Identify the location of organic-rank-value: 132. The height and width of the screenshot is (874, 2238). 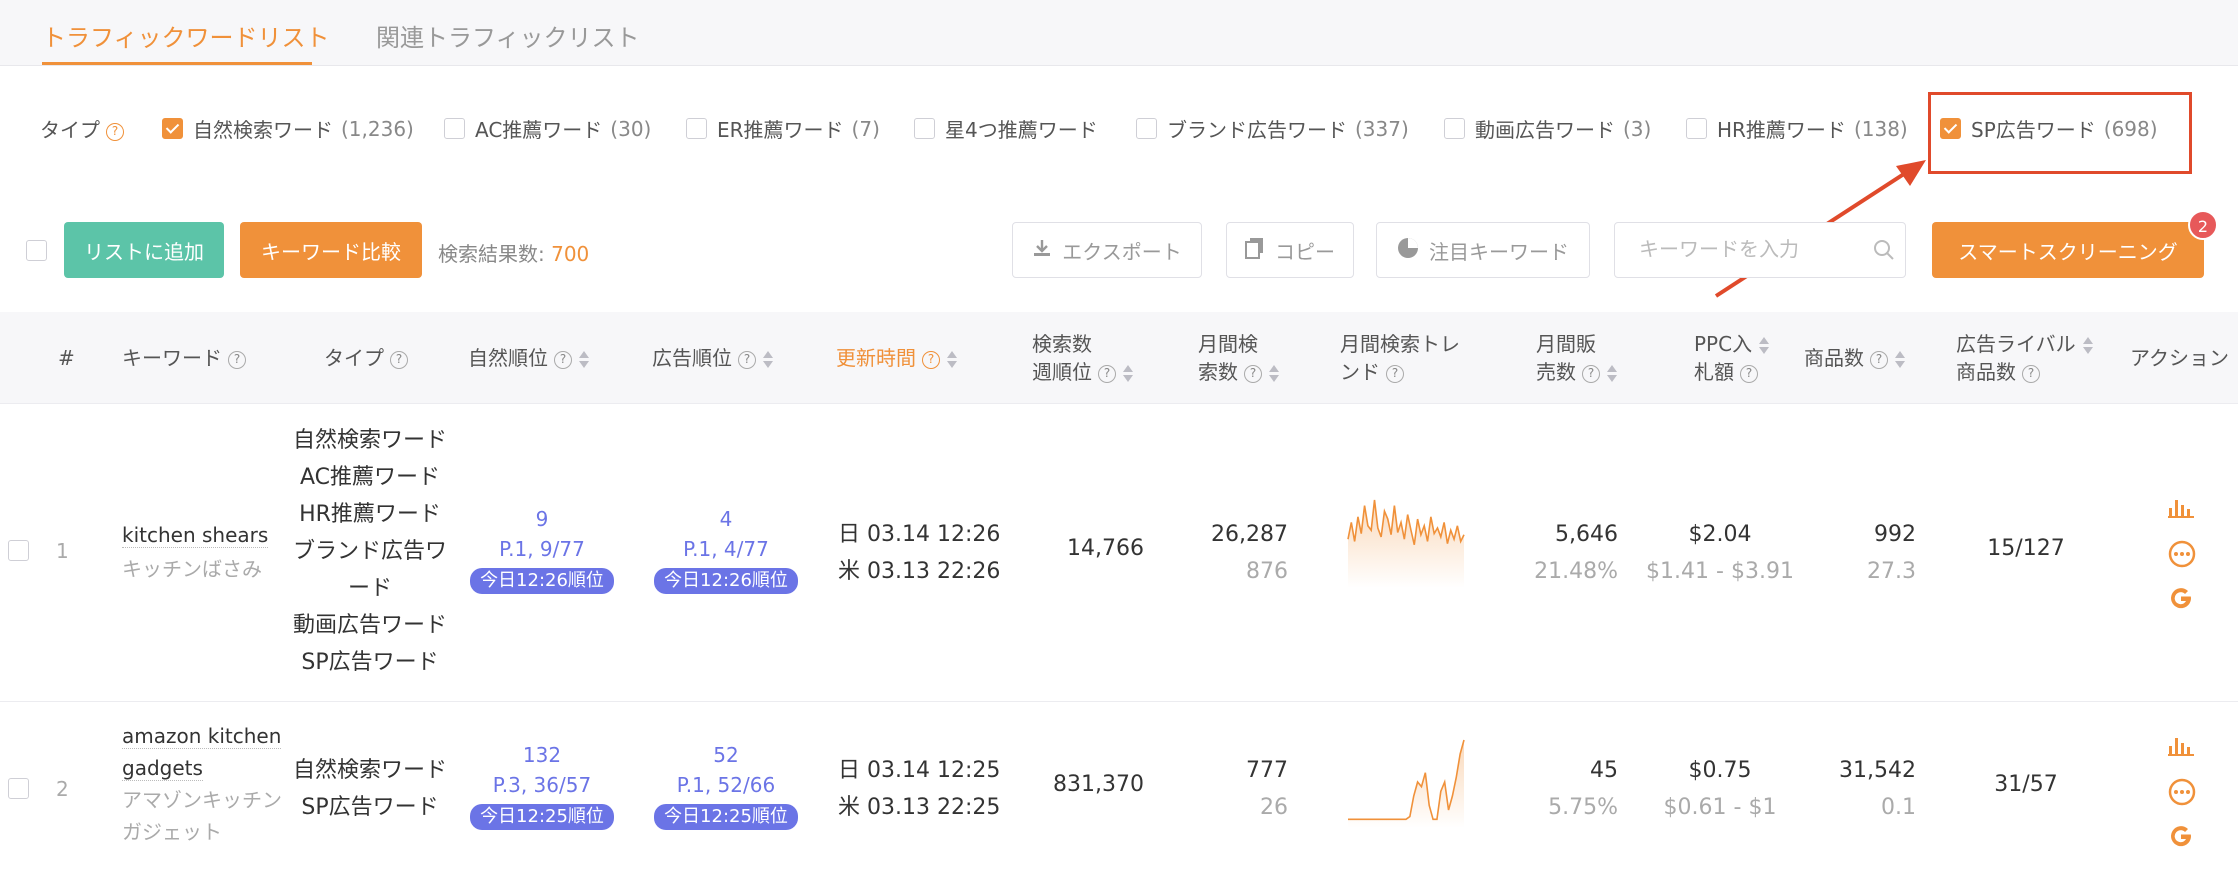
(542, 755).